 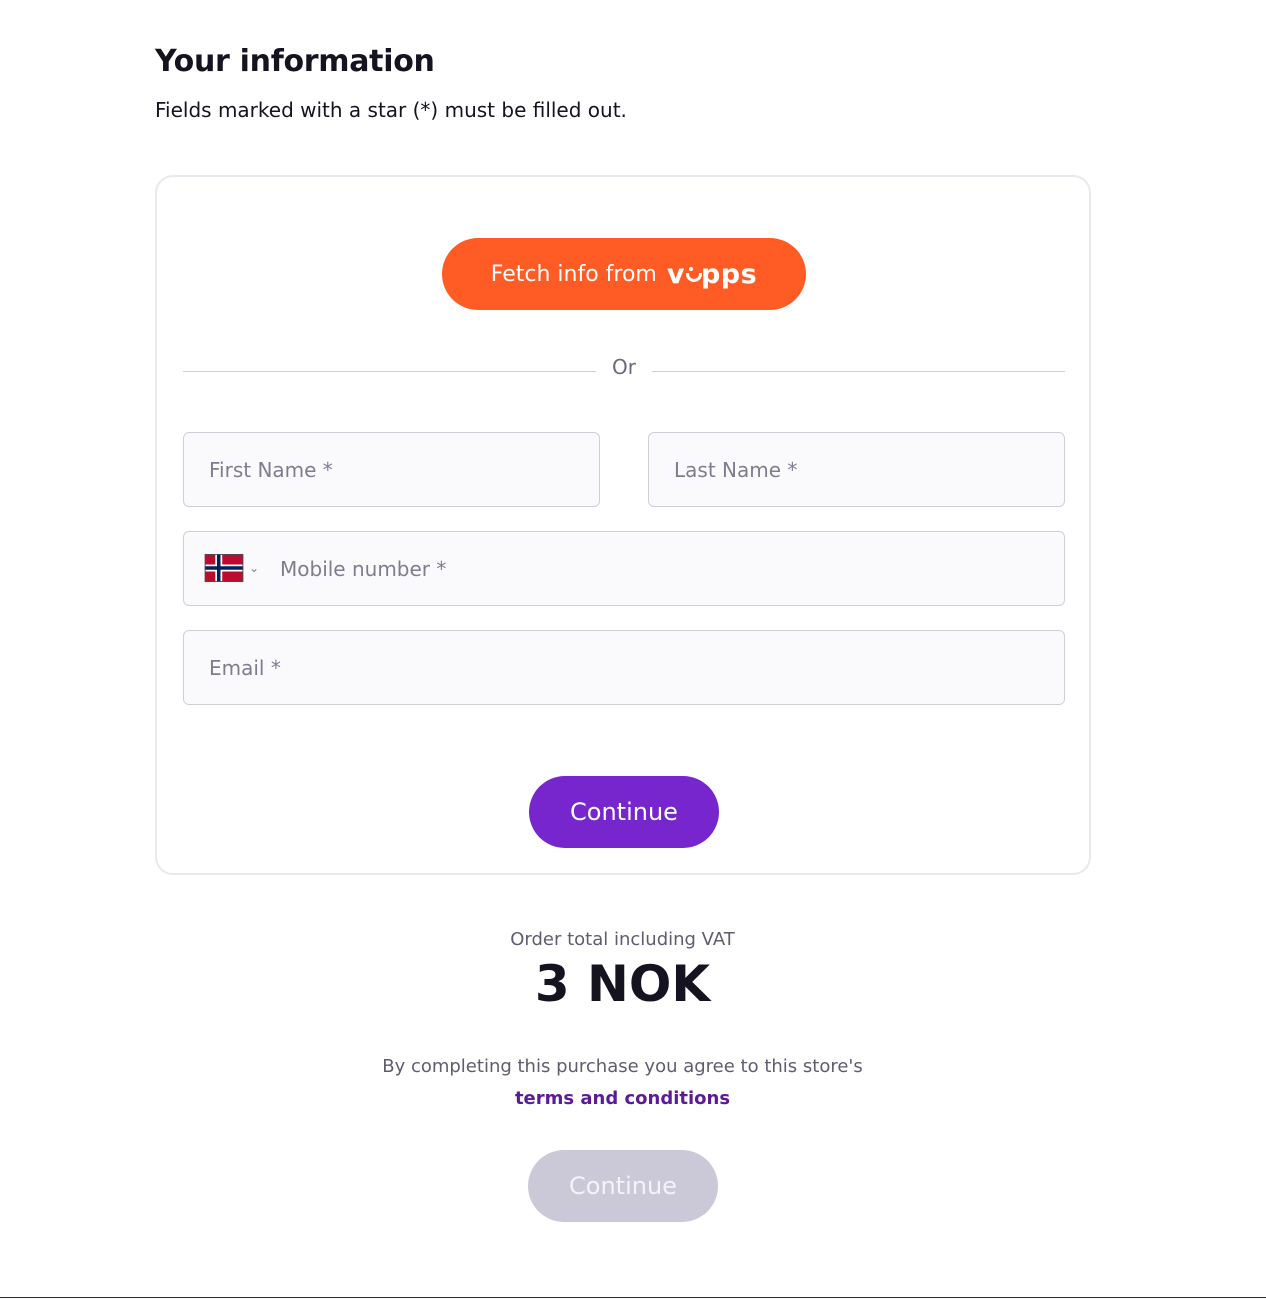 I want to click on vipps-logo-text-end: pps, so click(x=729, y=274).